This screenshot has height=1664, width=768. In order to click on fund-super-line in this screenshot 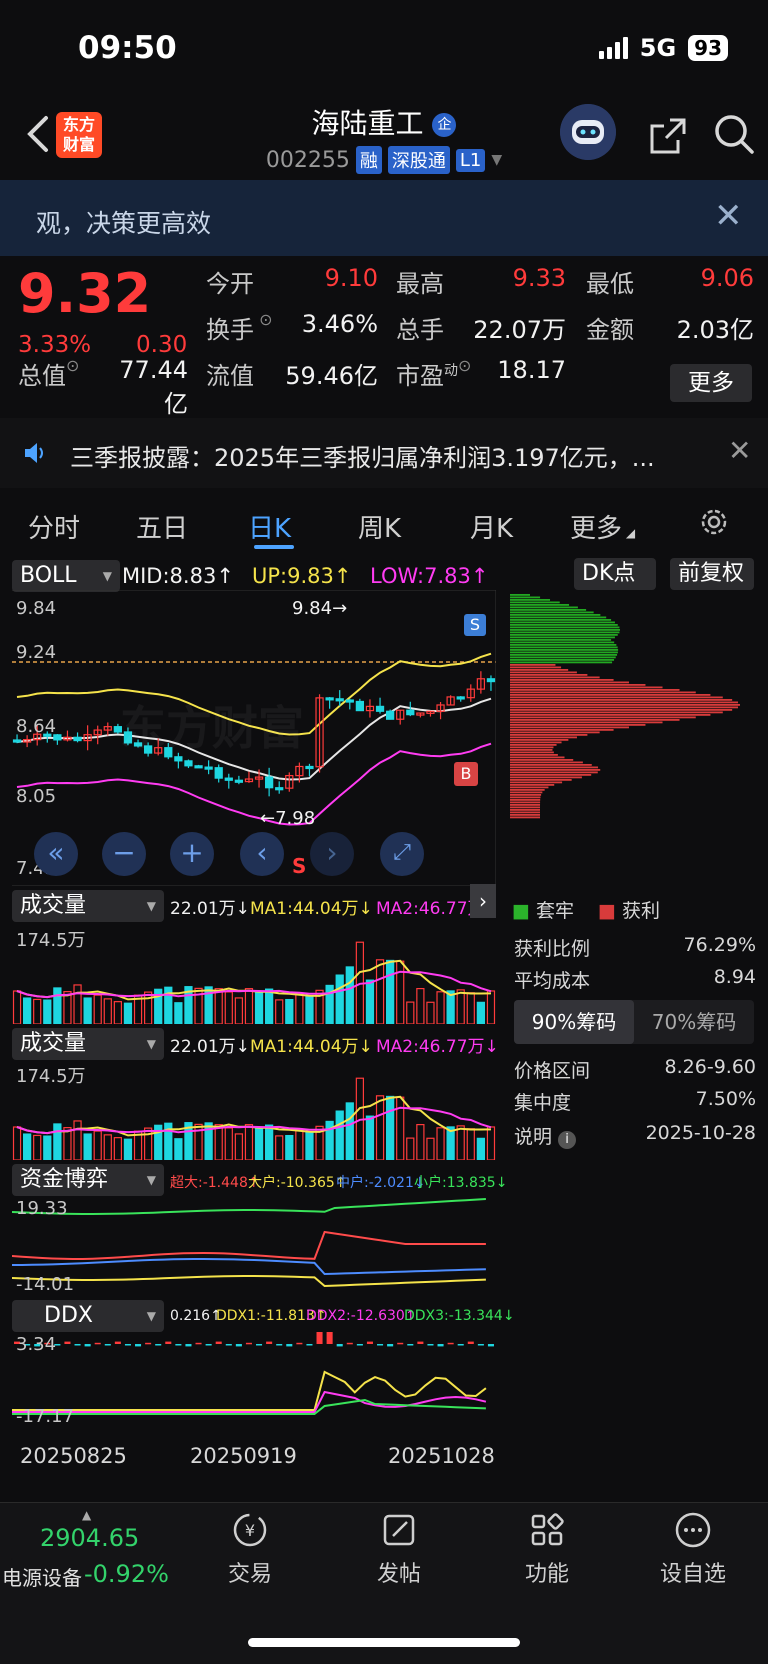, I will do `click(249, 1245)`.